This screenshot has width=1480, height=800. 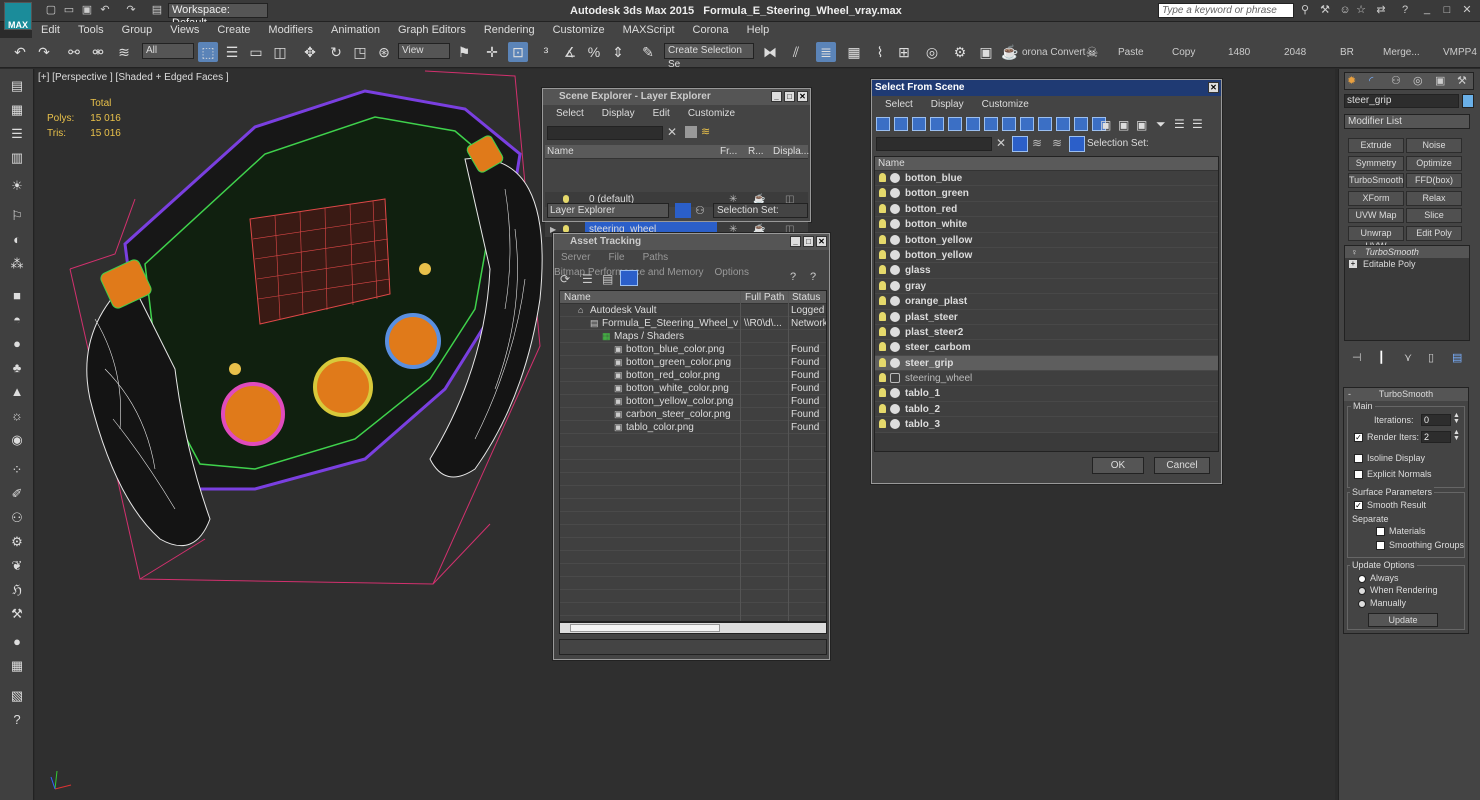 I want to click on select-by-name-icon: ☰, so click(x=232, y=52).